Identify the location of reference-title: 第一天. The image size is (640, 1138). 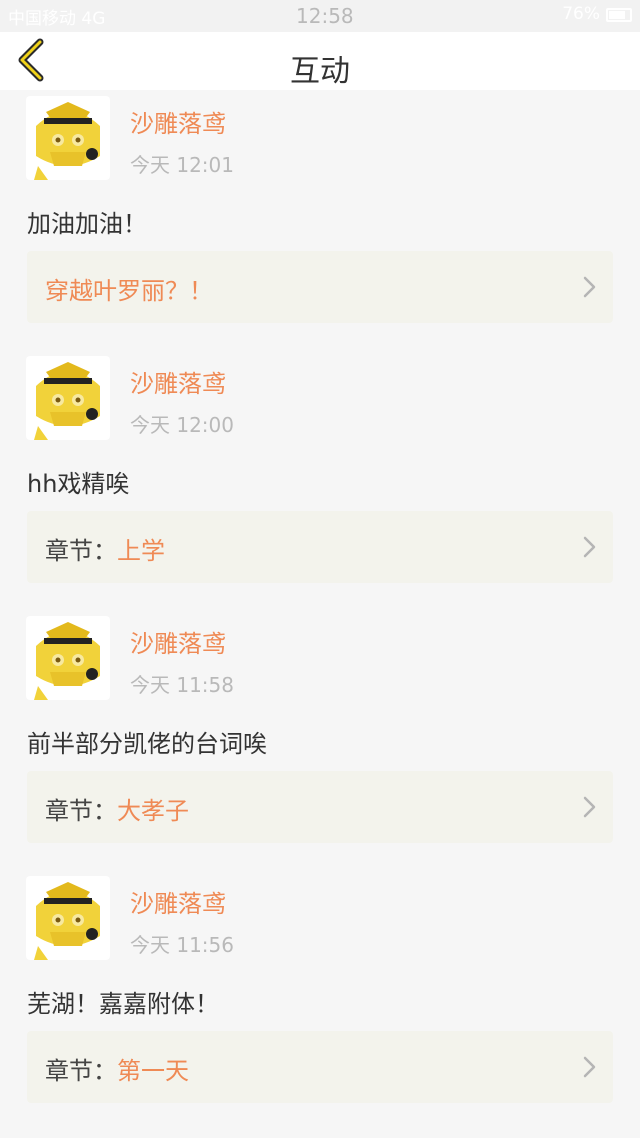
(153, 1071).